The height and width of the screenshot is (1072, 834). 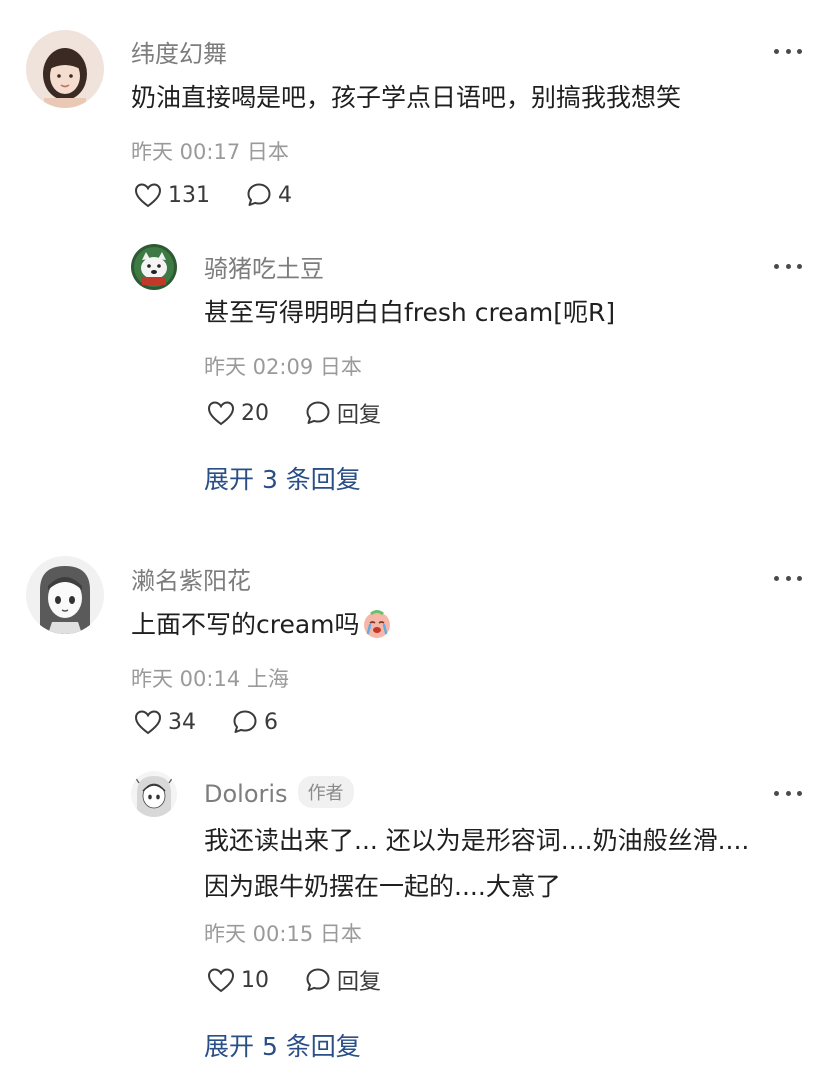 What do you see at coordinates (271, 722) in the screenshot?
I see `reply-count: 6` at bounding box center [271, 722].